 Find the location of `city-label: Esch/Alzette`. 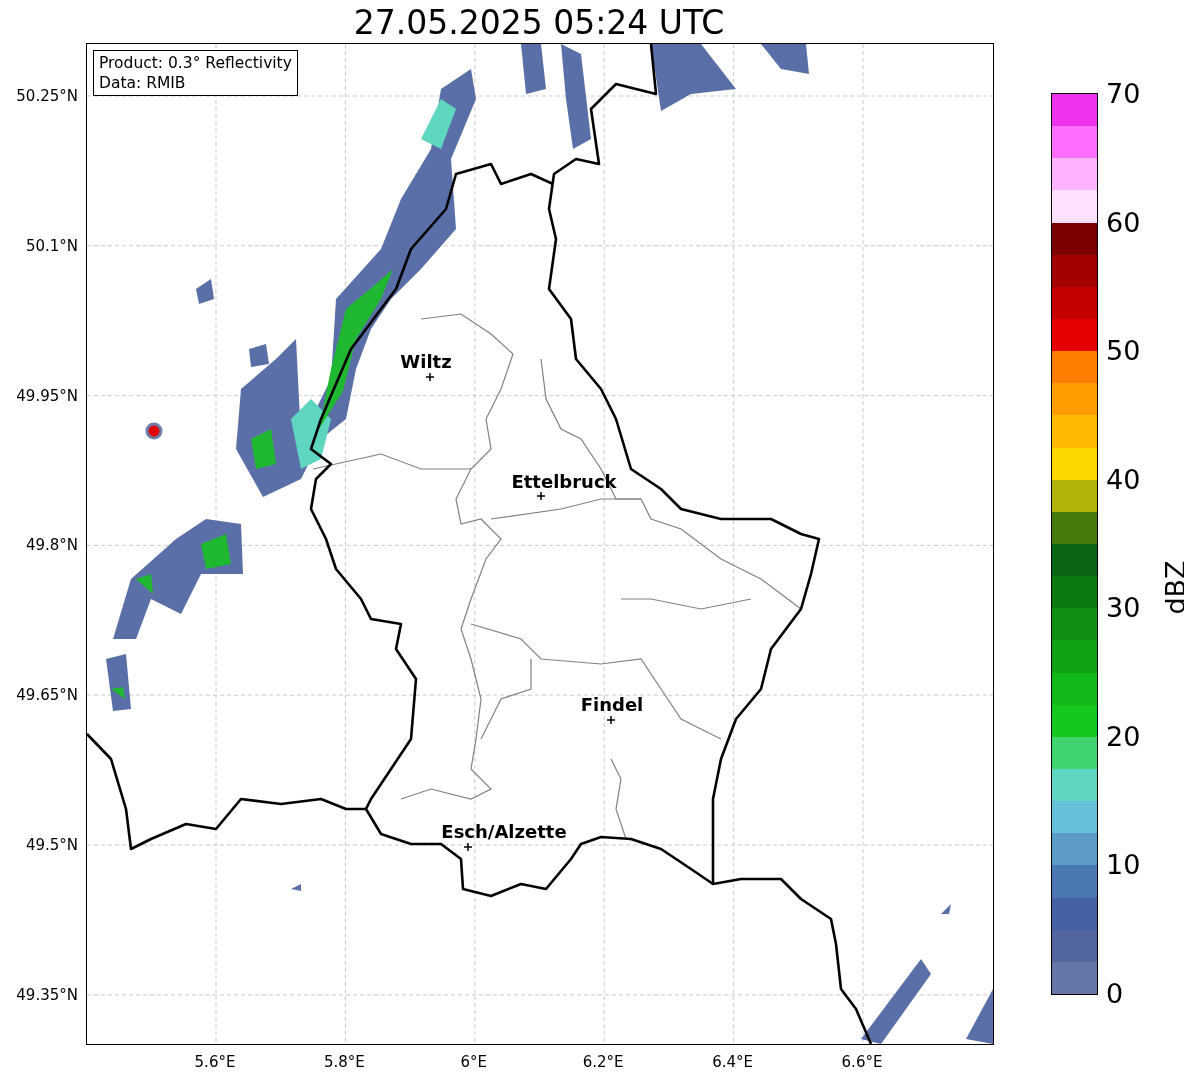

city-label: Esch/Alzette is located at coordinates (504, 831).